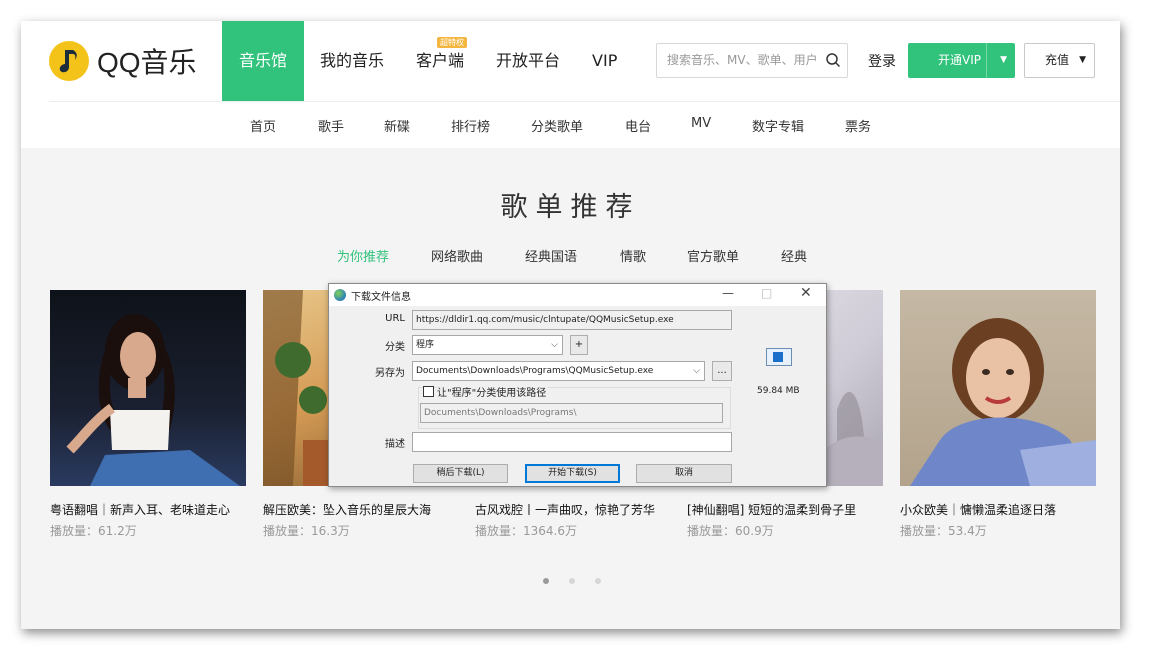 This screenshot has width=1162, height=670. I want to click on save-as-label: 另存为, so click(390, 373).